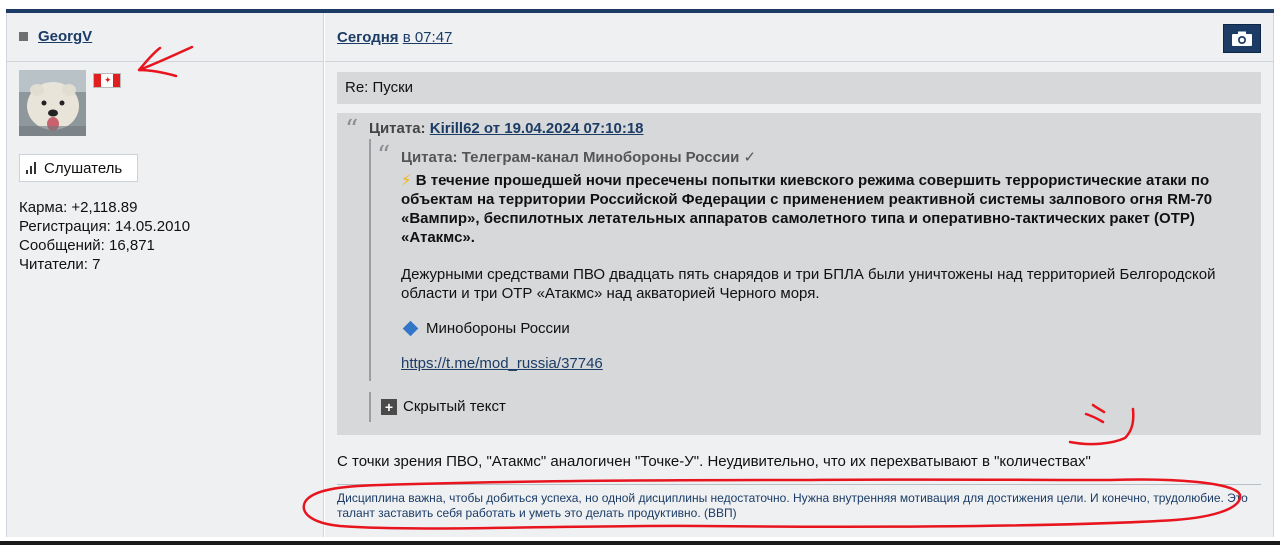  I want to click on quote-ministry-line: Минобороны России, so click(811, 328).